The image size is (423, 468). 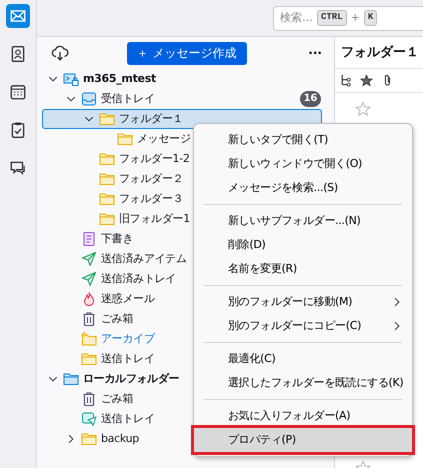 What do you see at coordinates (182, 99) in the screenshot?
I see `folder-item: 受信トレイ 16` at bounding box center [182, 99].